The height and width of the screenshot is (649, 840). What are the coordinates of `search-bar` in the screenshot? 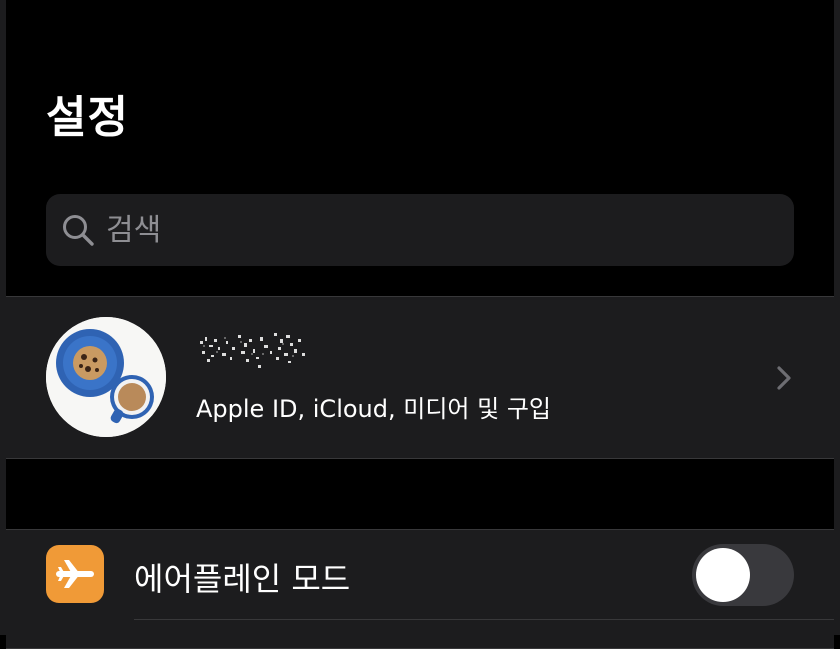 It's located at (420, 230).